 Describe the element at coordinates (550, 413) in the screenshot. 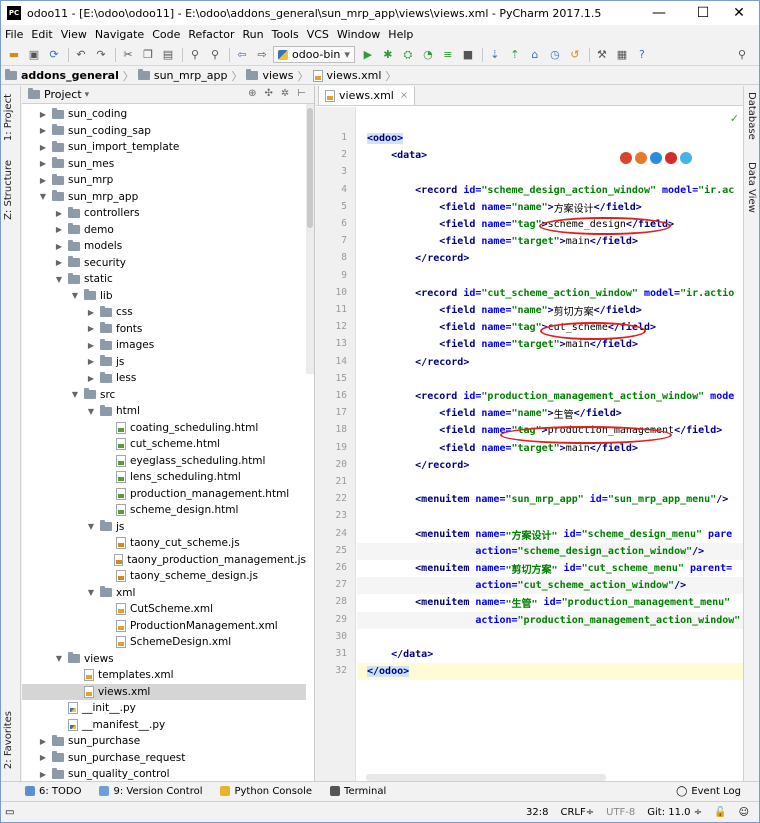

I see `code-line: <field name= "name" > 生管 </field>` at that location.